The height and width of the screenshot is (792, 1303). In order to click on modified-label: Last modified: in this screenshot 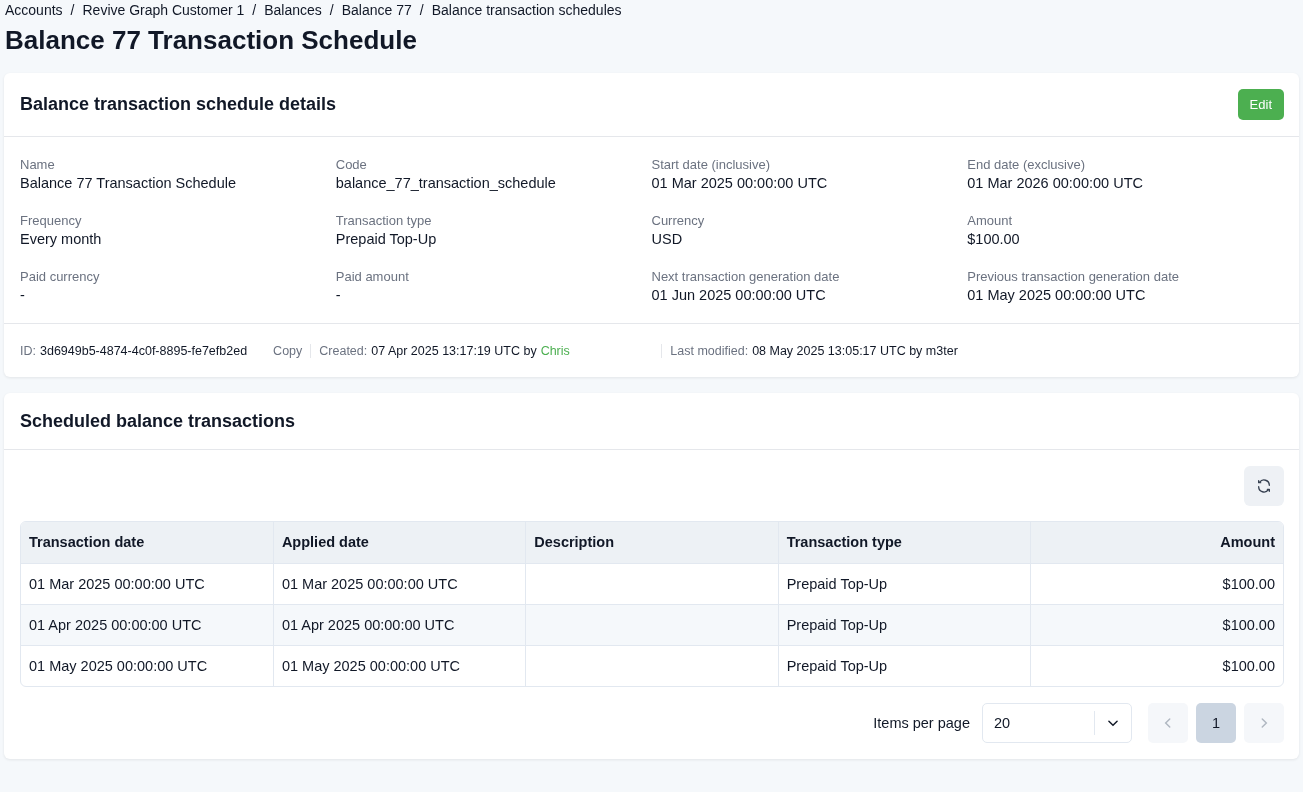, I will do `click(709, 350)`.